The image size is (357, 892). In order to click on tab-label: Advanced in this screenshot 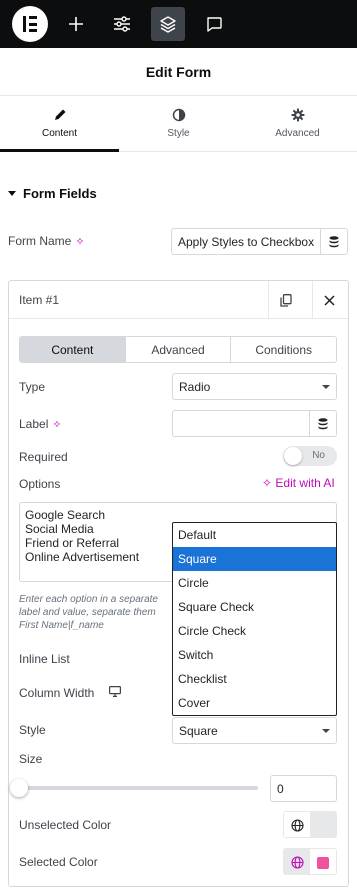, I will do `click(297, 133)`.